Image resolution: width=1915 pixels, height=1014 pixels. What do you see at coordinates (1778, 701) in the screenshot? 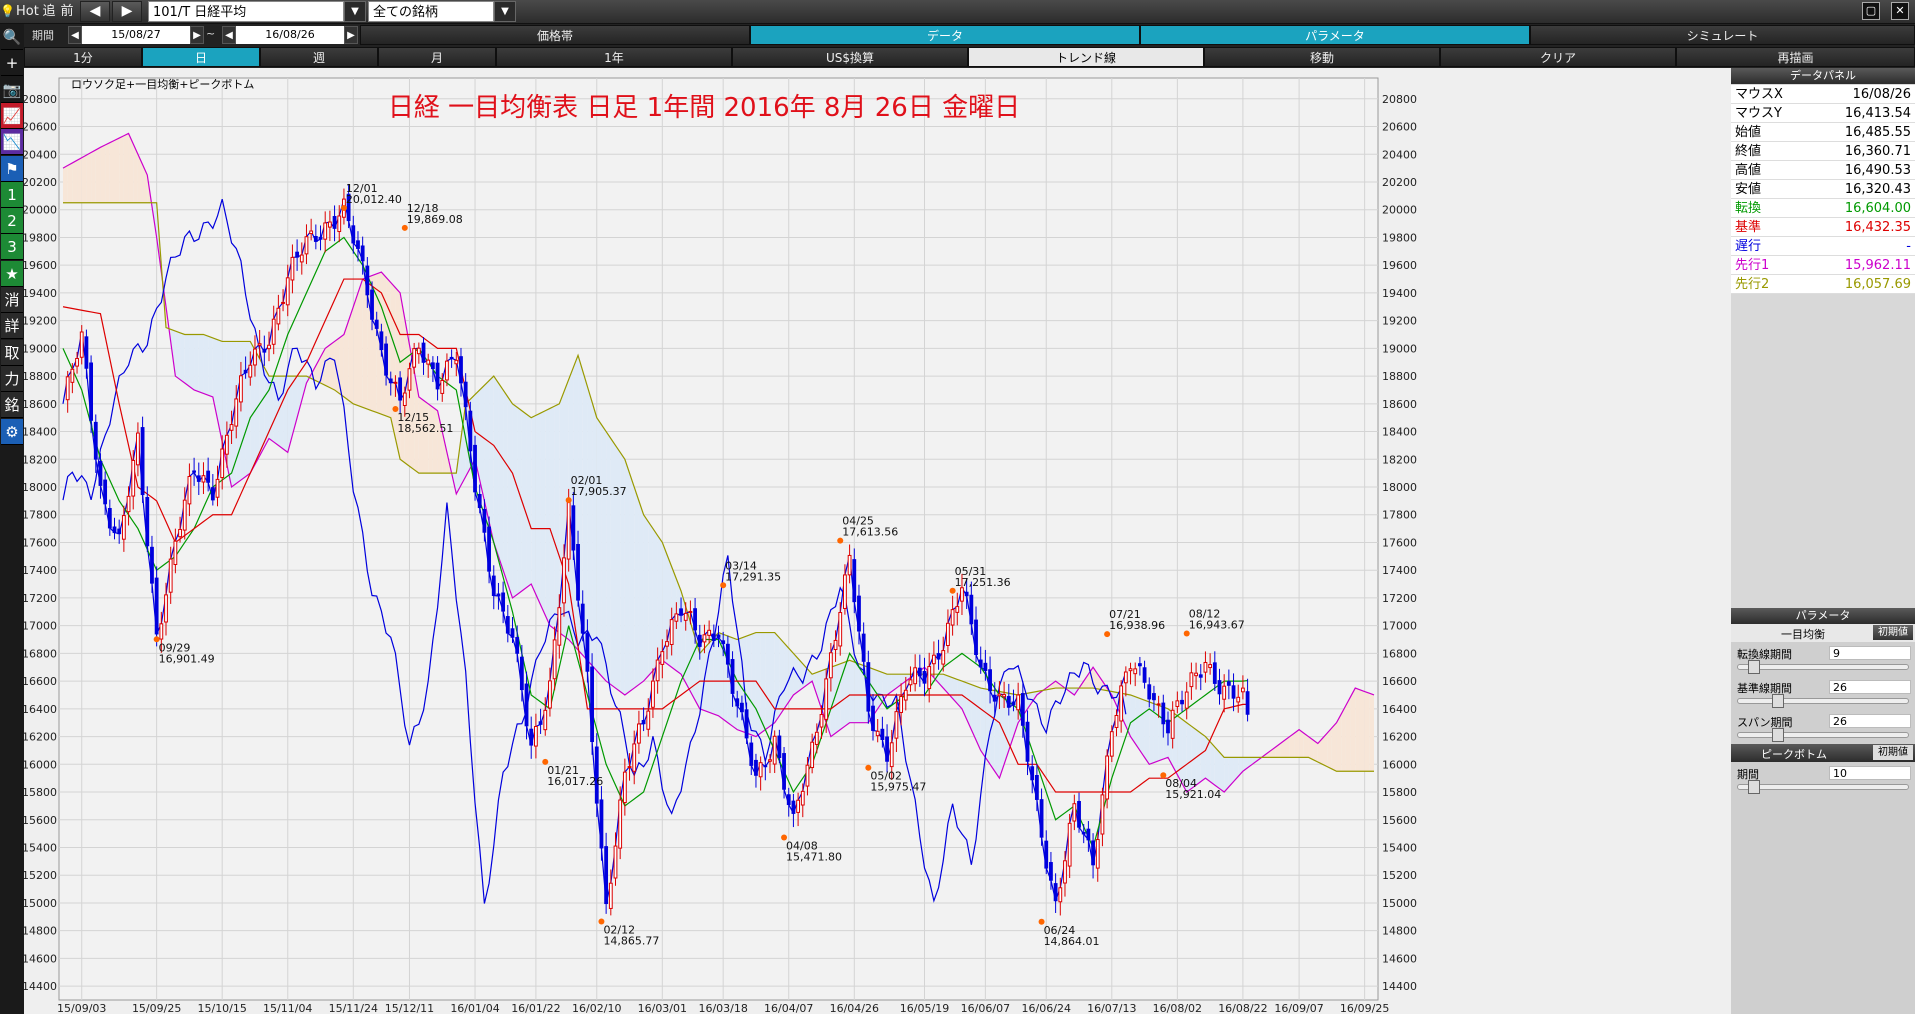
I see `kijun-slider-knob` at bounding box center [1778, 701].